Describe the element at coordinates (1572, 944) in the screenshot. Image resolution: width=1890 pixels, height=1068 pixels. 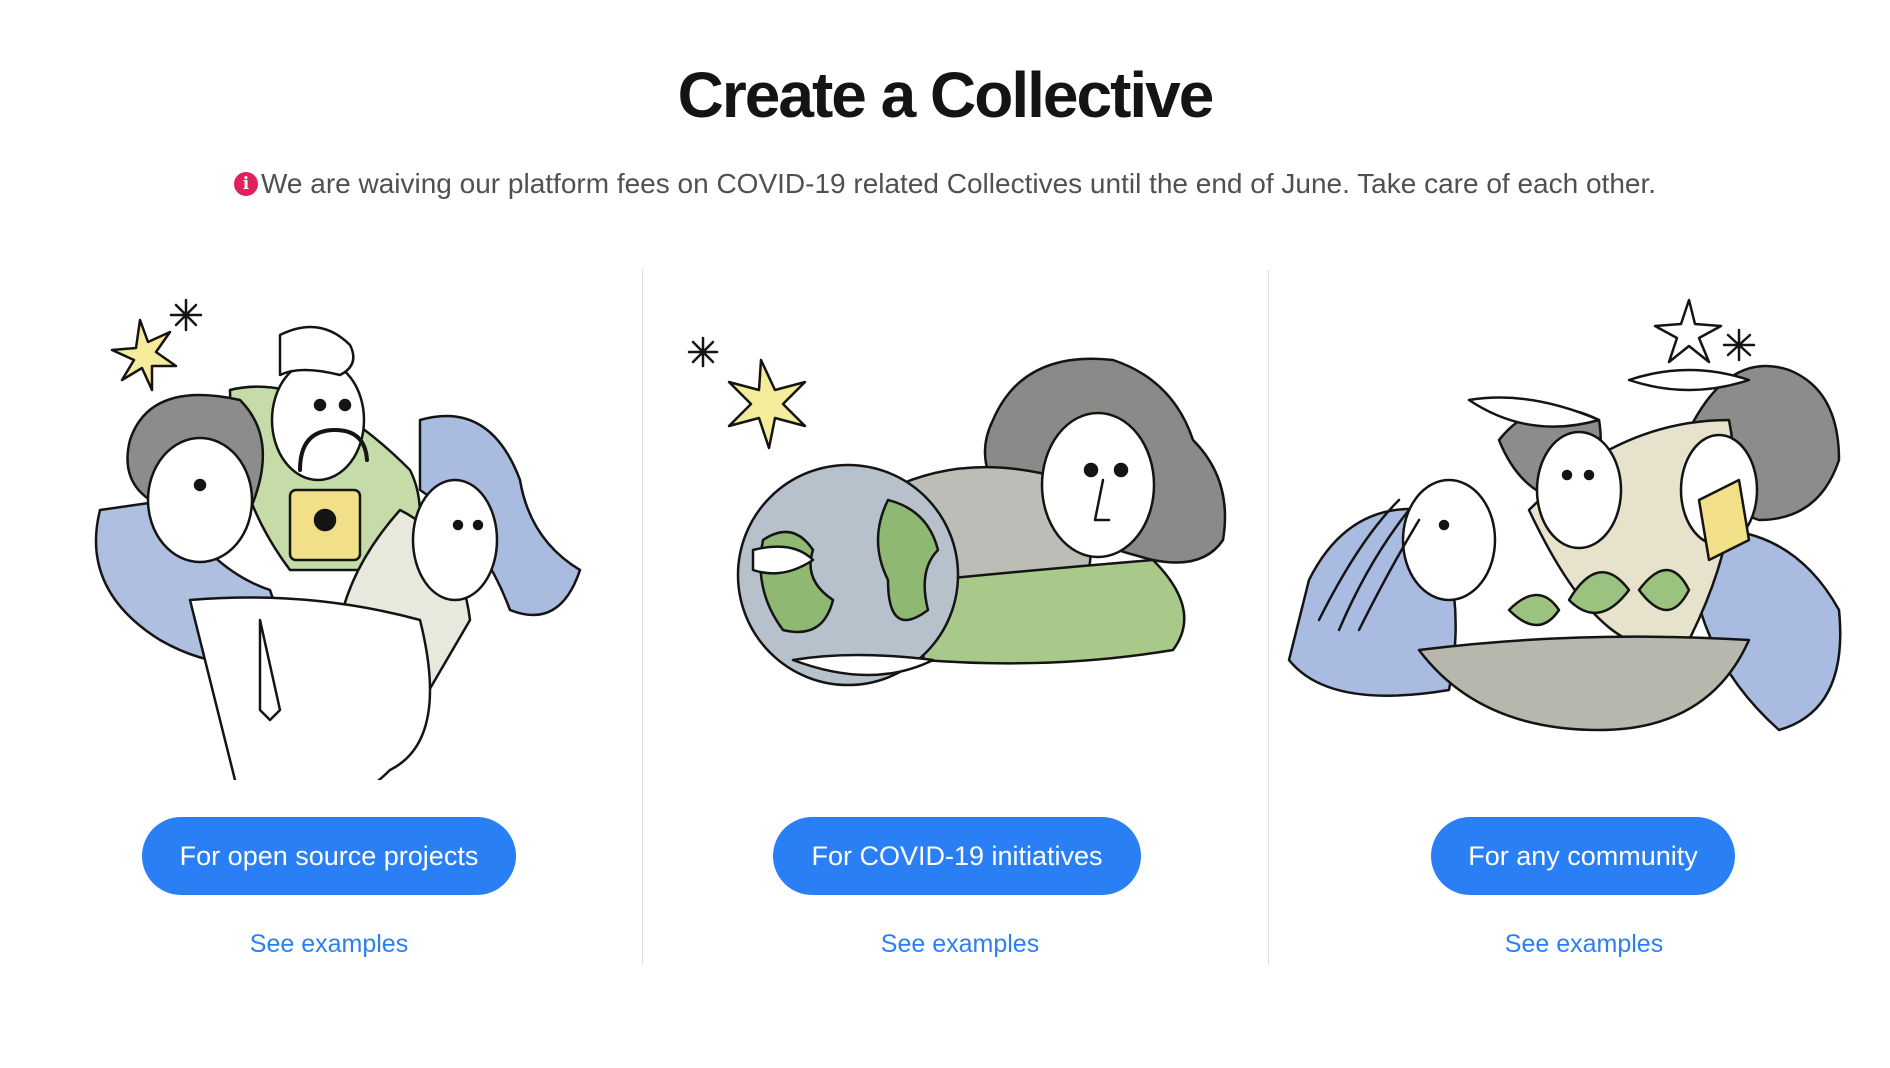
I see `community-see-examples-link: See examples` at that location.